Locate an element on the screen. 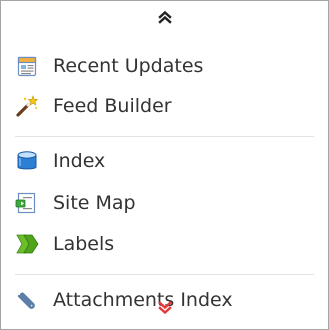 The width and height of the screenshot is (329, 330). sitemap-icon is located at coordinates (25, 203).